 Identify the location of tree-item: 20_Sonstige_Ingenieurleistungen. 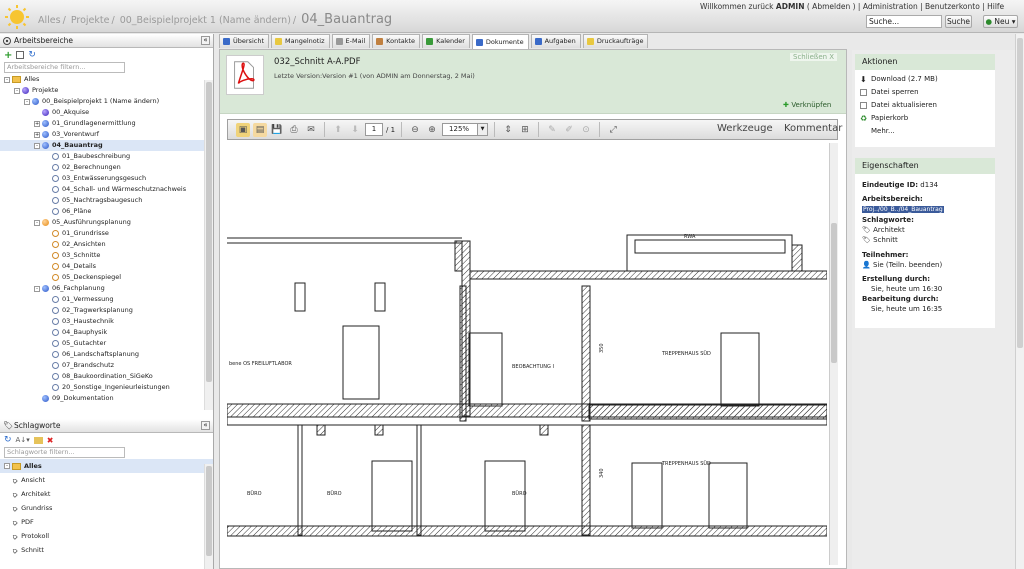
(106, 387).